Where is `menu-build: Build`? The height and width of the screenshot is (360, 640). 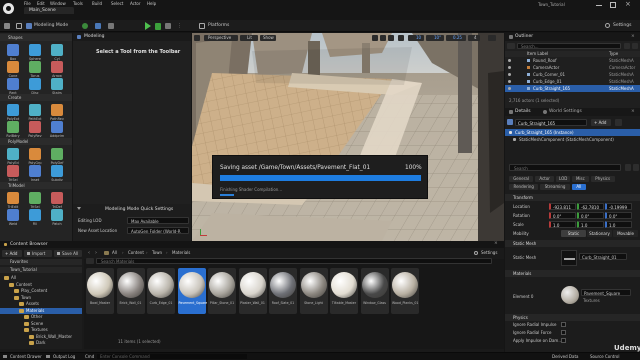
menu-build: Build is located at coordinates (97, 4).